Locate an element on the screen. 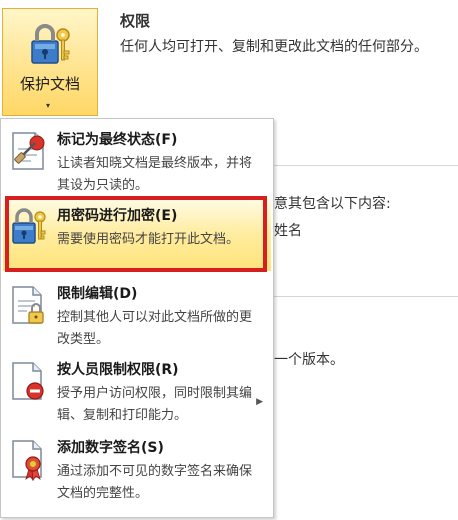  menu-item-title: 用密码进行加密(E) is located at coordinates (117, 216).